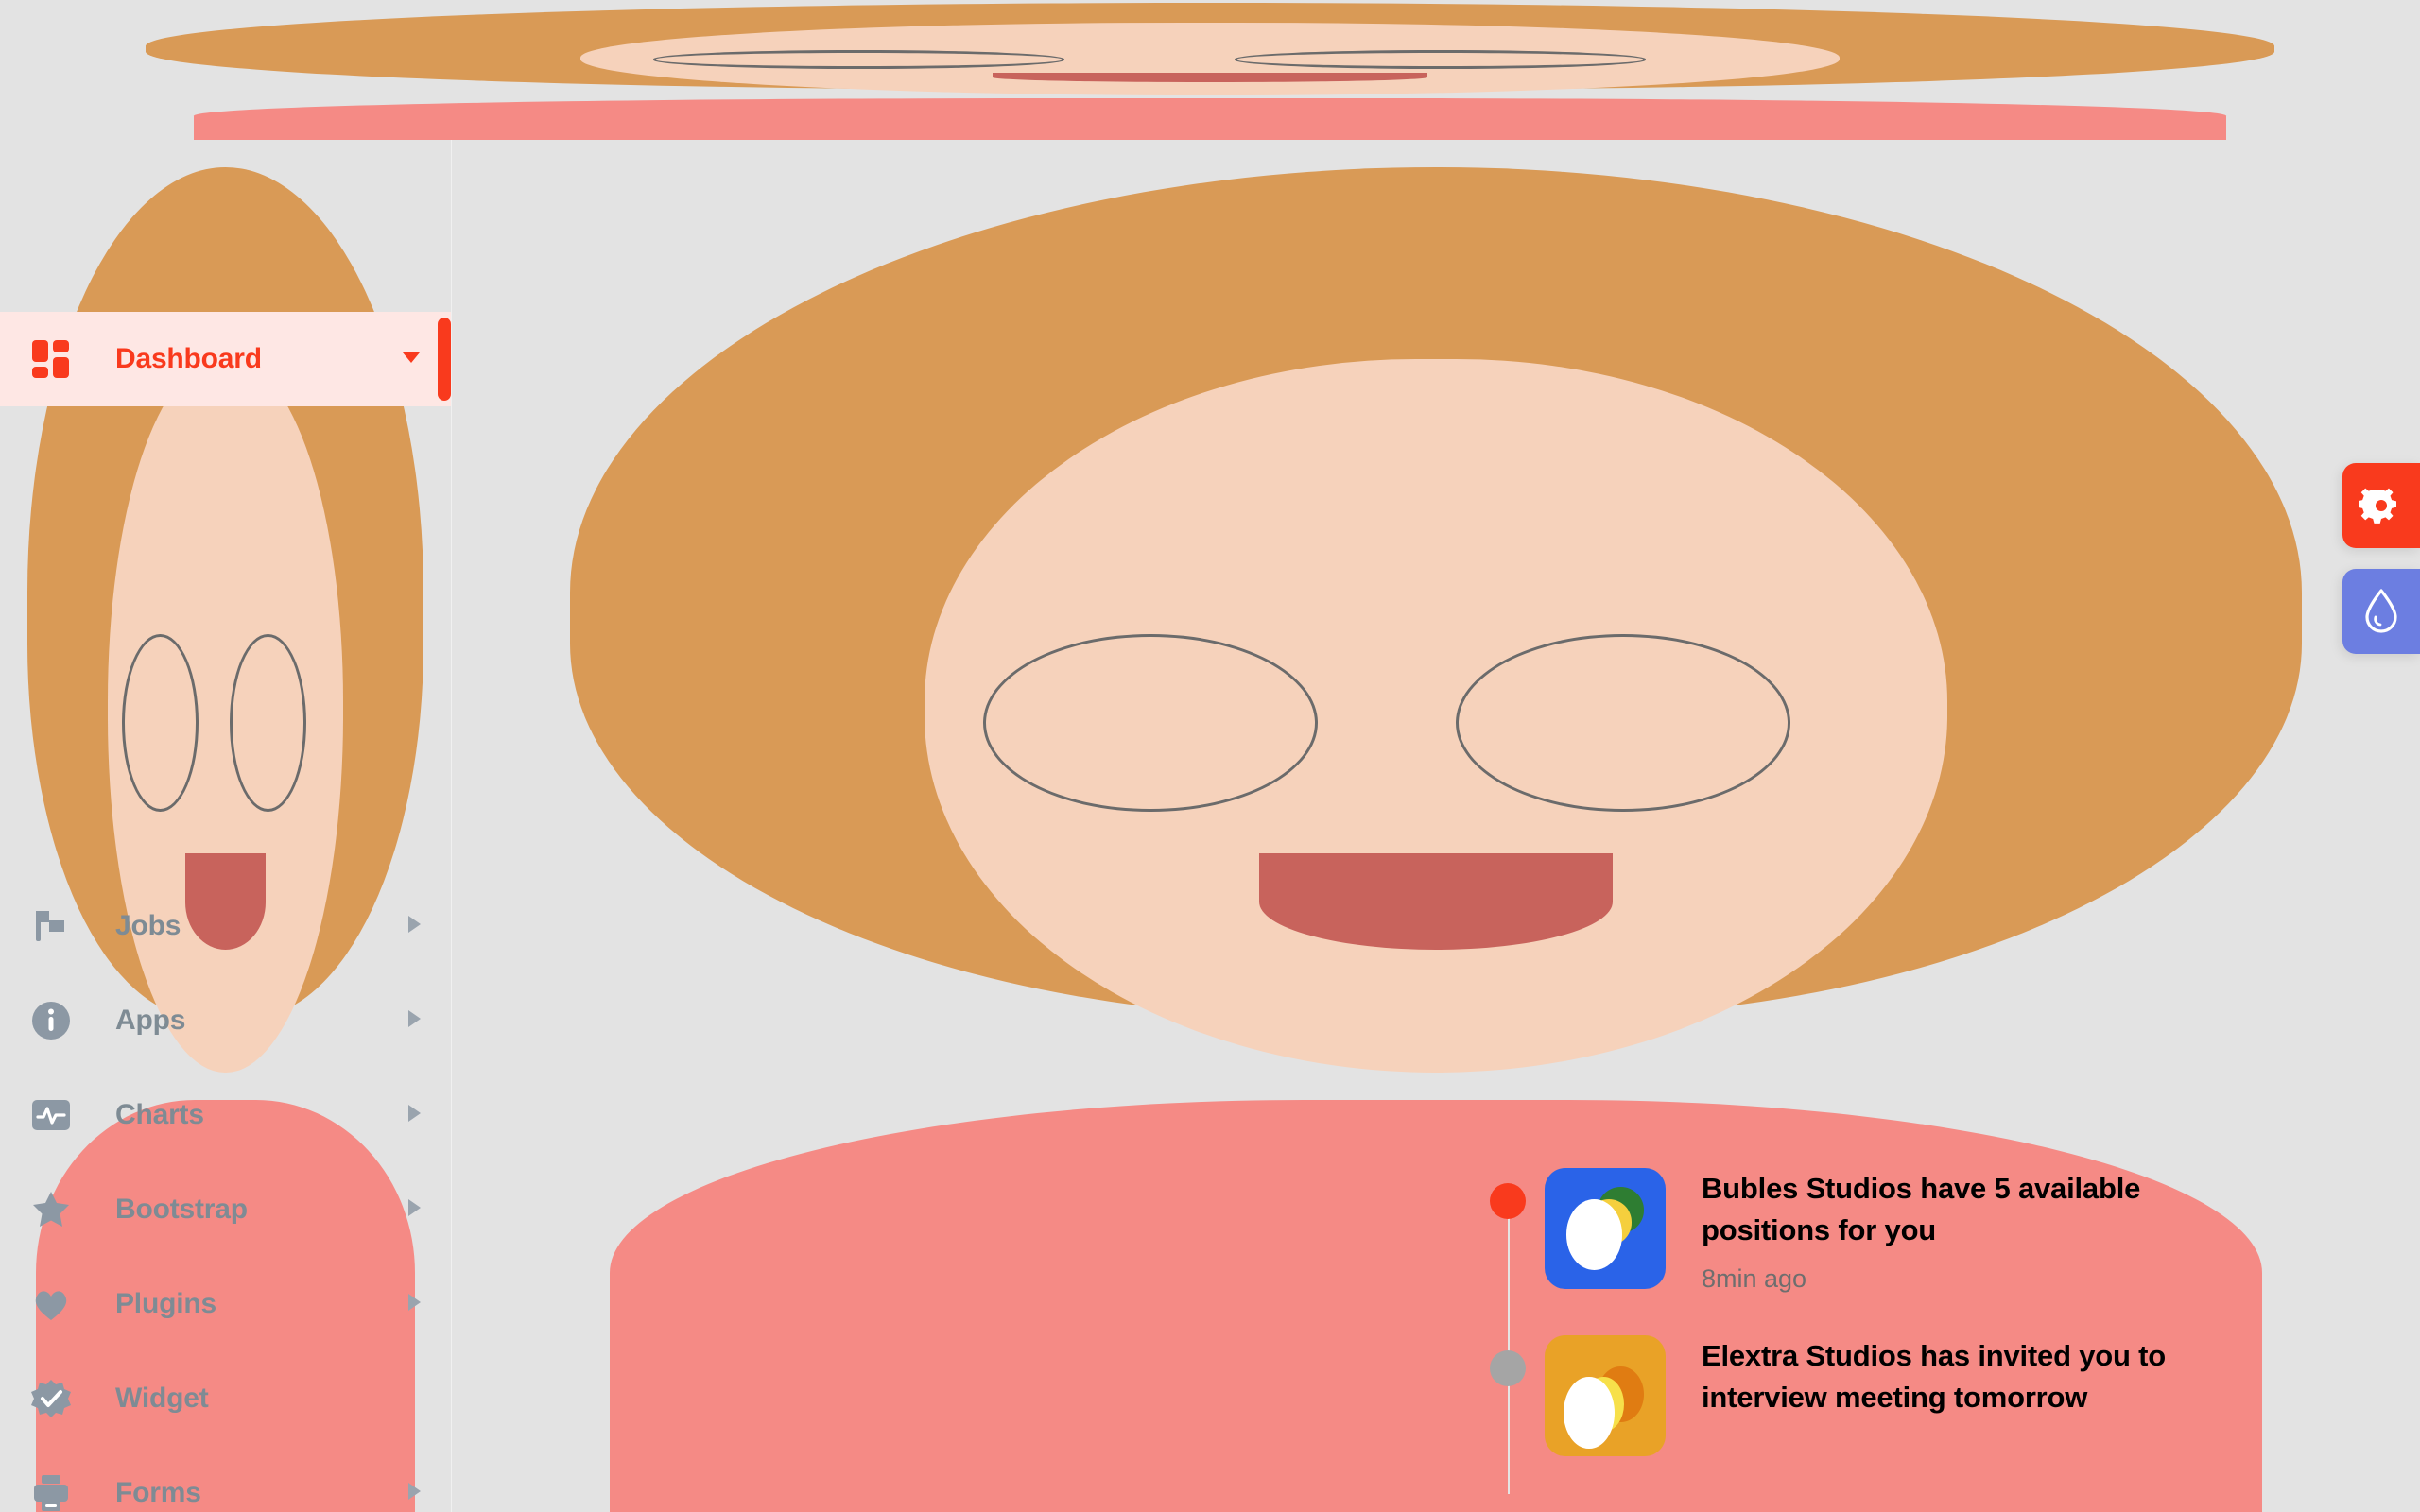  What do you see at coordinates (55, 1209) in the screenshot?
I see `star-icon` at bounding box center [55, 1209].